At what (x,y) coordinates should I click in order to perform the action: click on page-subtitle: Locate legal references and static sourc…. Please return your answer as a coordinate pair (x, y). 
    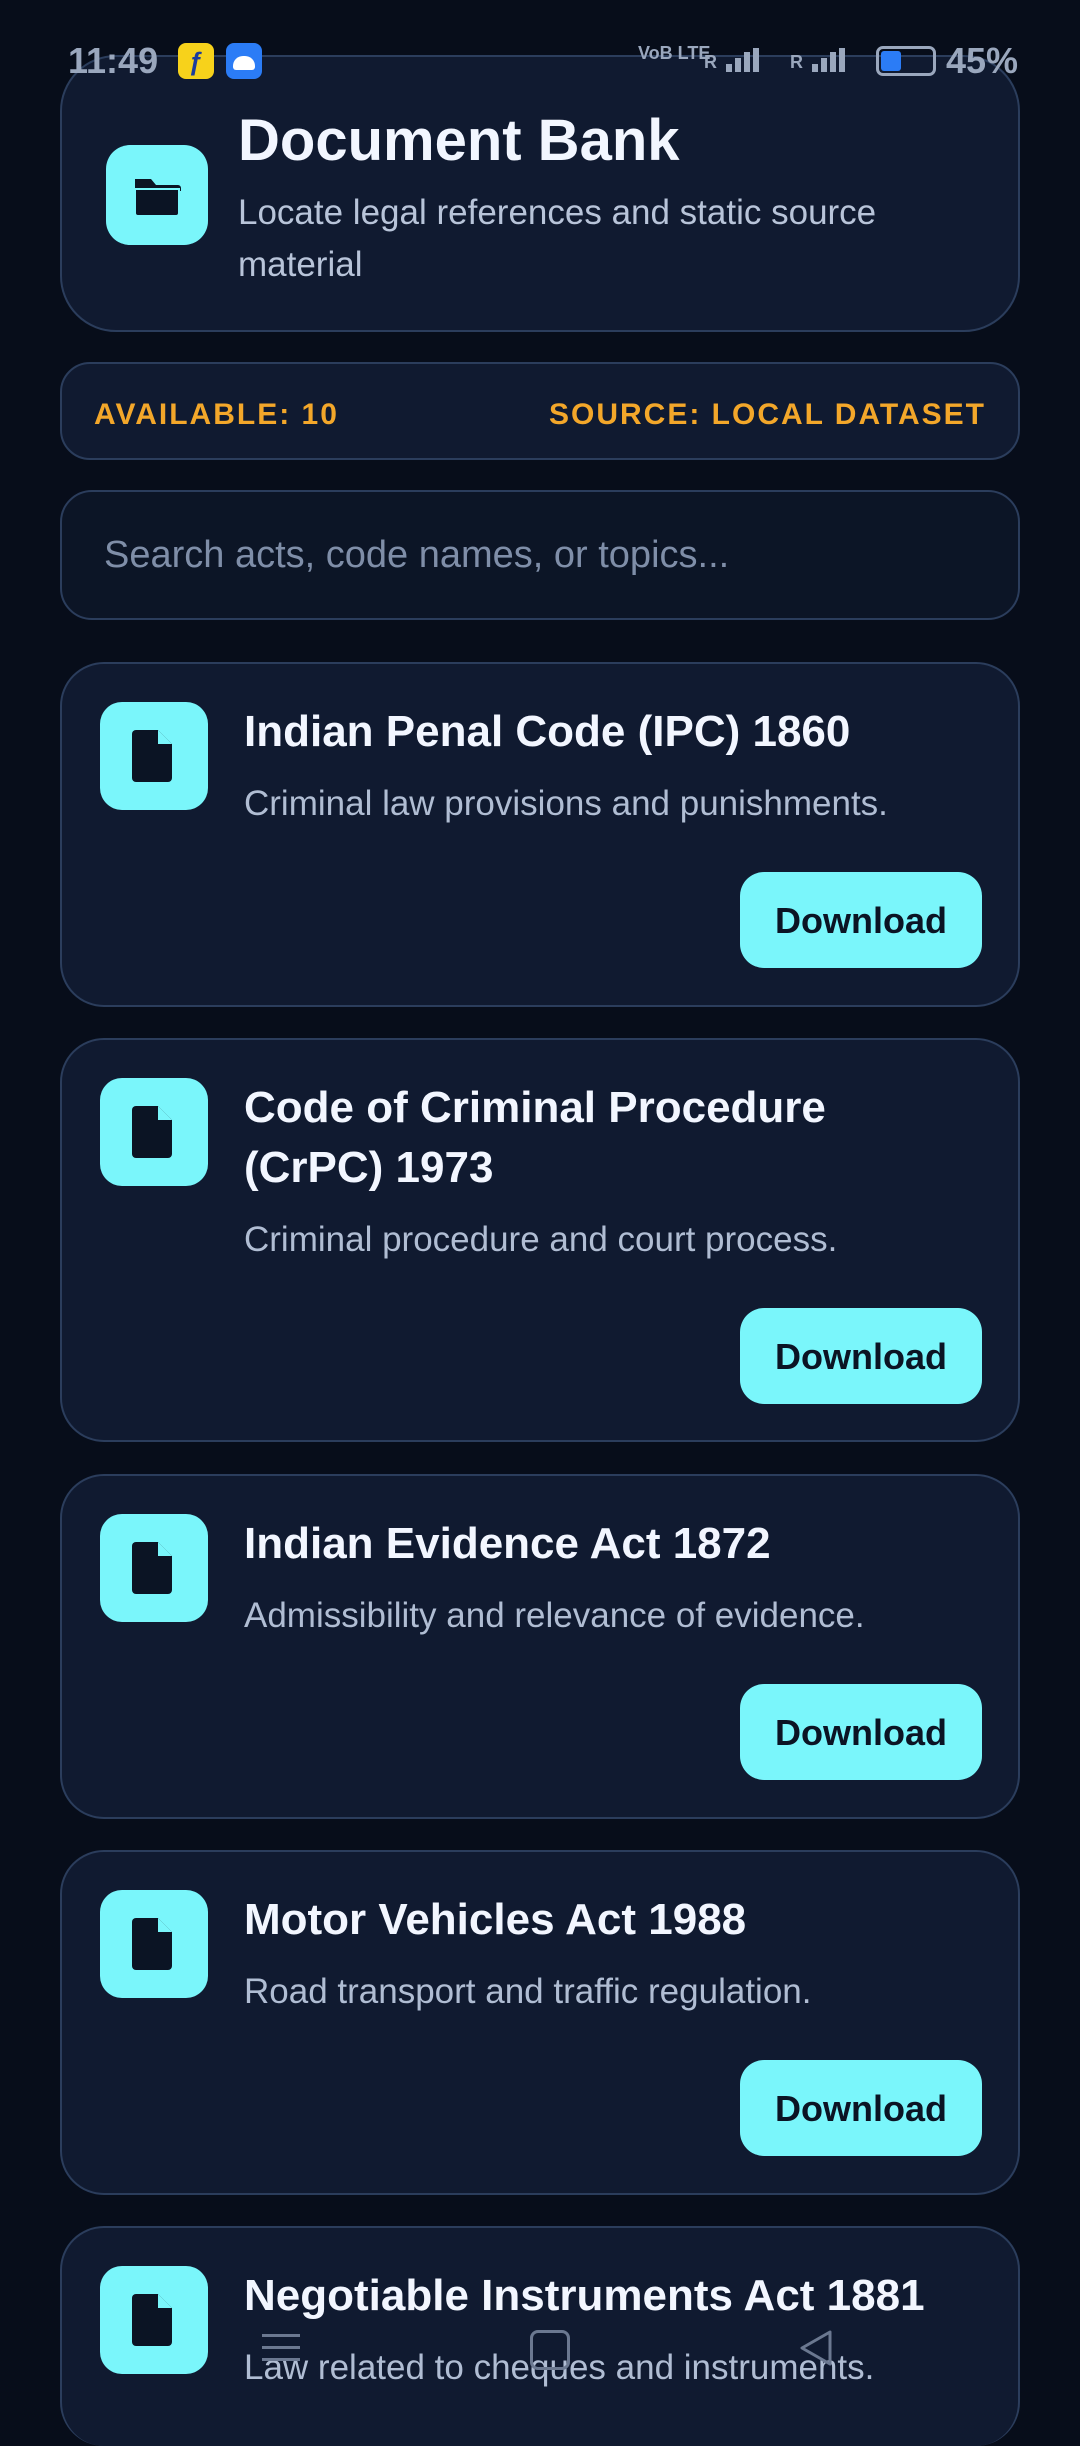
    Looking at the image, I should click on (557, 238).